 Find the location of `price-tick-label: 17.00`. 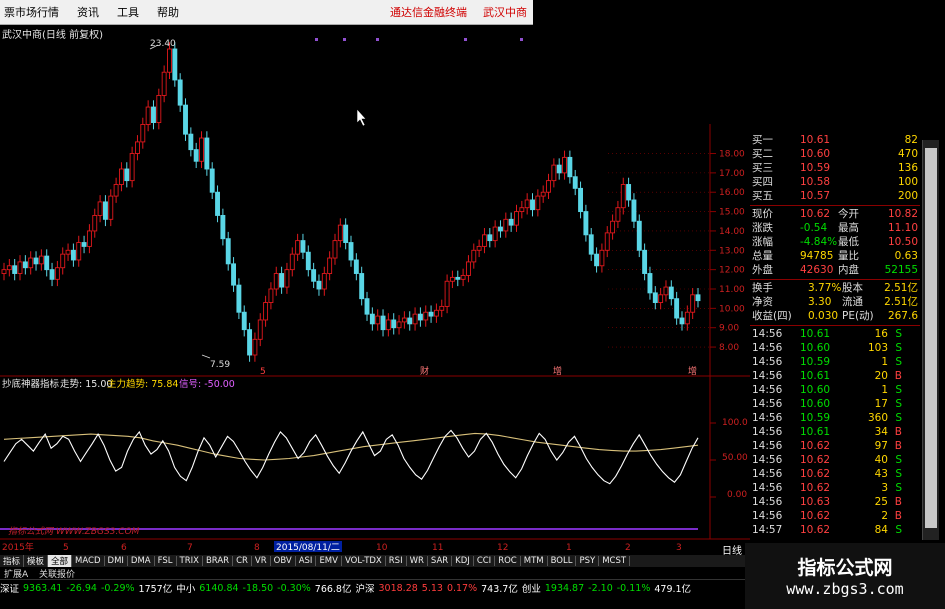

price-tick-label: 17.00 is located at coordinates (732, 174).